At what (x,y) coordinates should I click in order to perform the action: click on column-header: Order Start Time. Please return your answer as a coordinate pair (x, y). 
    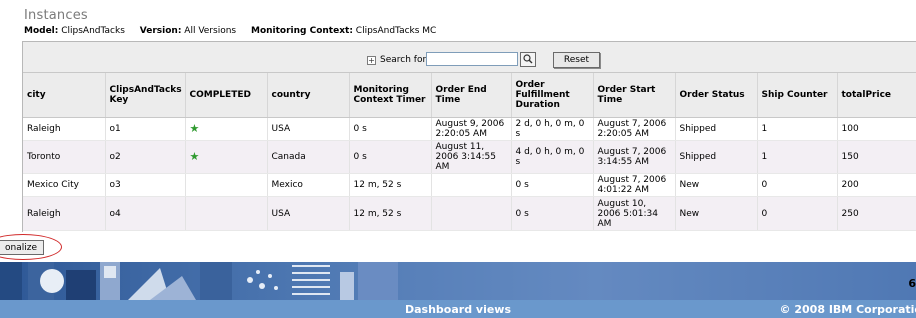
    Looking at the image, I should click on (634, 95).